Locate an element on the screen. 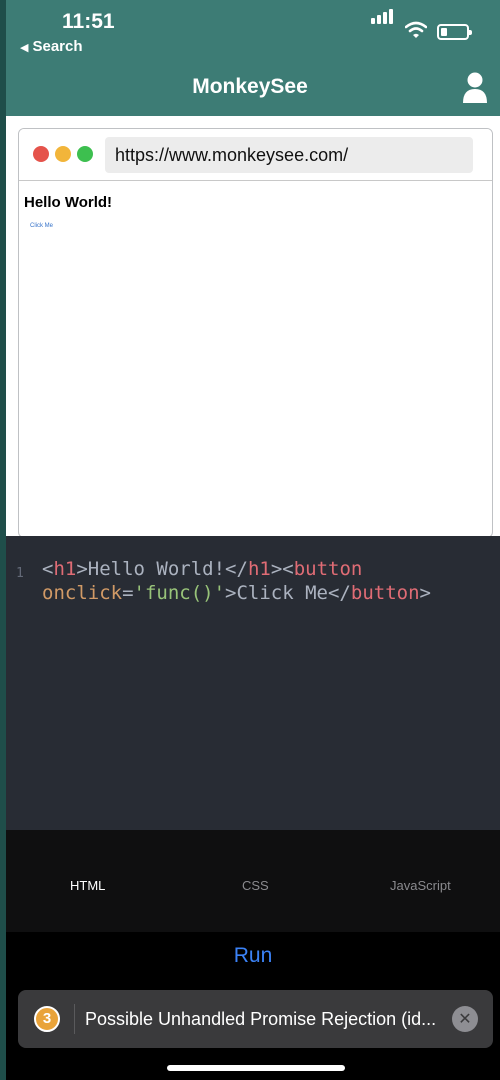 The height and width of the screenshot is (1080, 500). toast-divider is located at coordinates (74, 1019).